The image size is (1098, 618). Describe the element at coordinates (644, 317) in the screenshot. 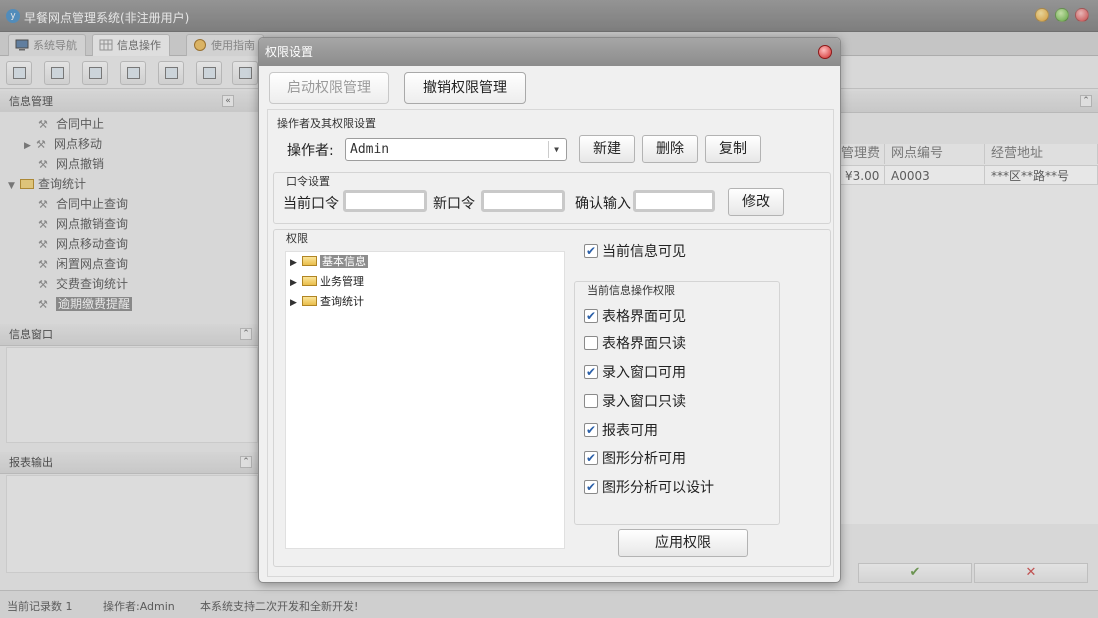

I see `checkbox-label: 表格界面可见` at that location.